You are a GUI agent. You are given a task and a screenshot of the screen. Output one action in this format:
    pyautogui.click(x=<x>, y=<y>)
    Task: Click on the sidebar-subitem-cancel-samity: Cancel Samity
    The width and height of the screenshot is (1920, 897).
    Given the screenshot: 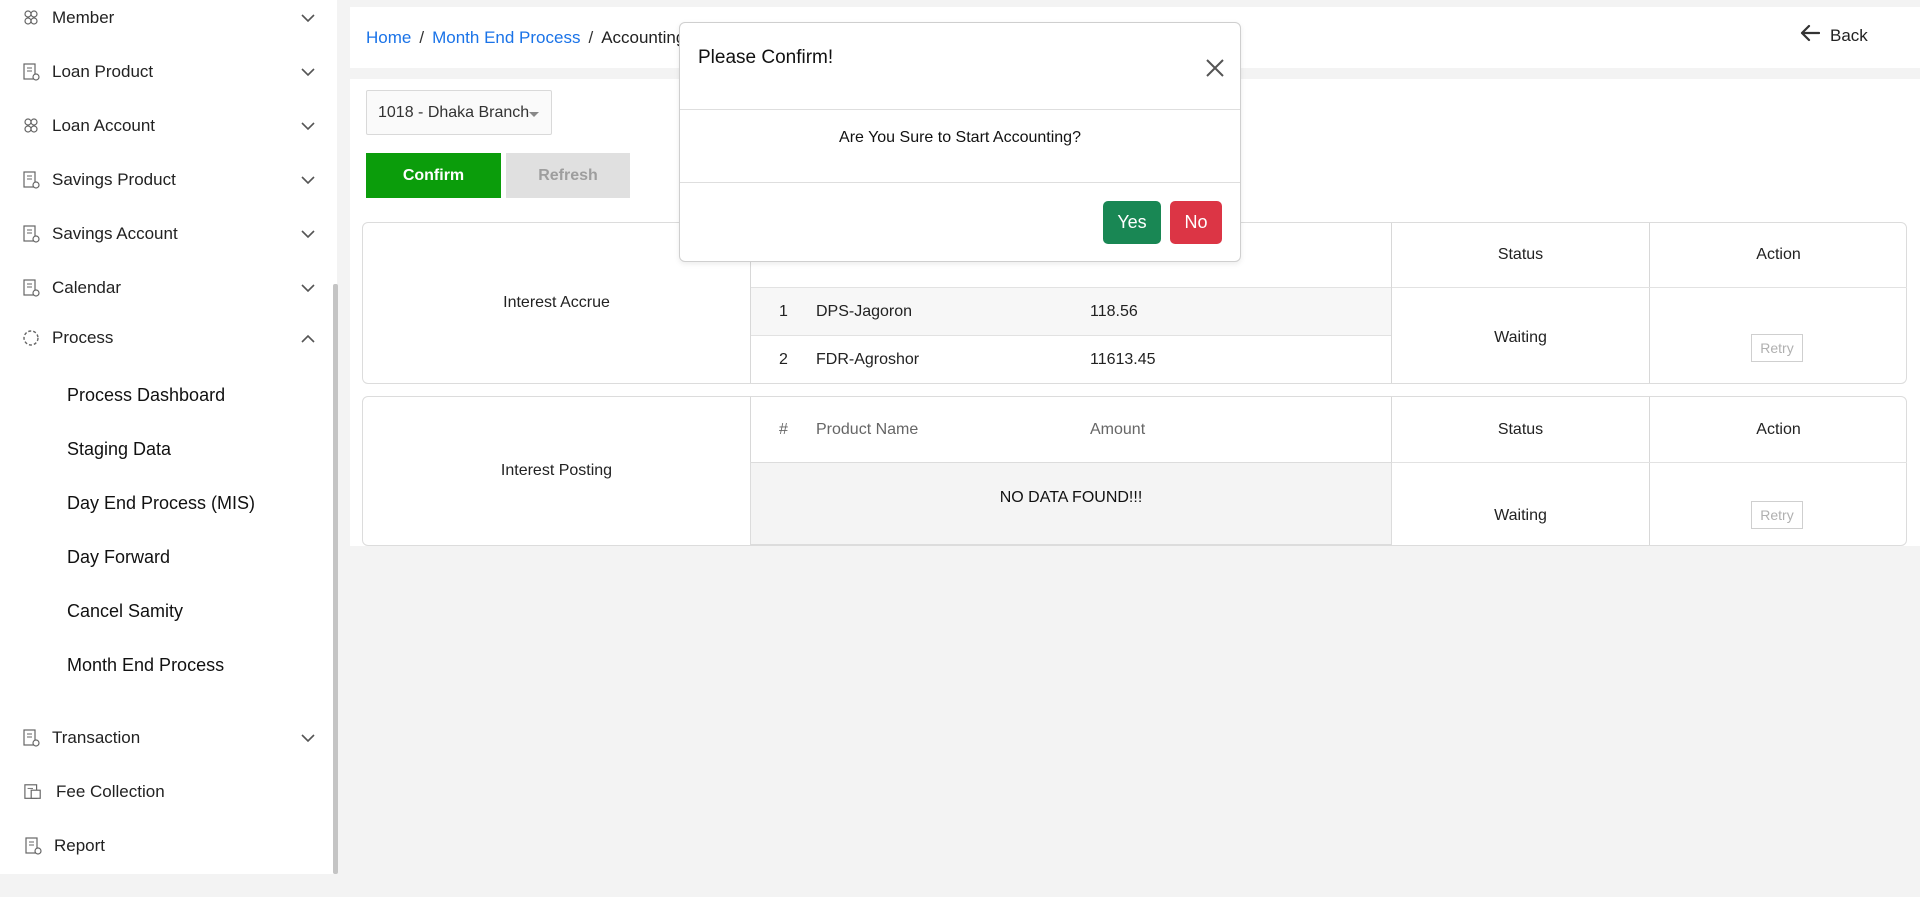 What is the action you would take?
    pyautogui.click(x=125, y=611)
    